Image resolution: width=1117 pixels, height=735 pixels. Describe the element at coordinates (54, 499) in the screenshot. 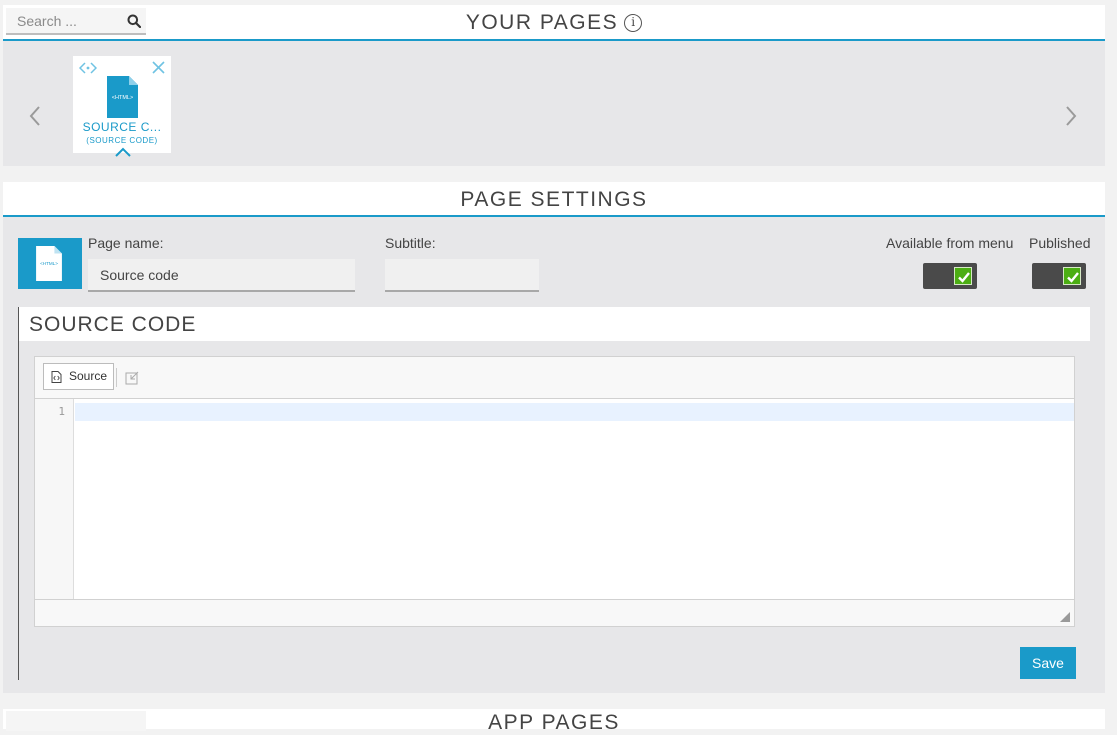

I see `line-number-gutter: 1` at that location.